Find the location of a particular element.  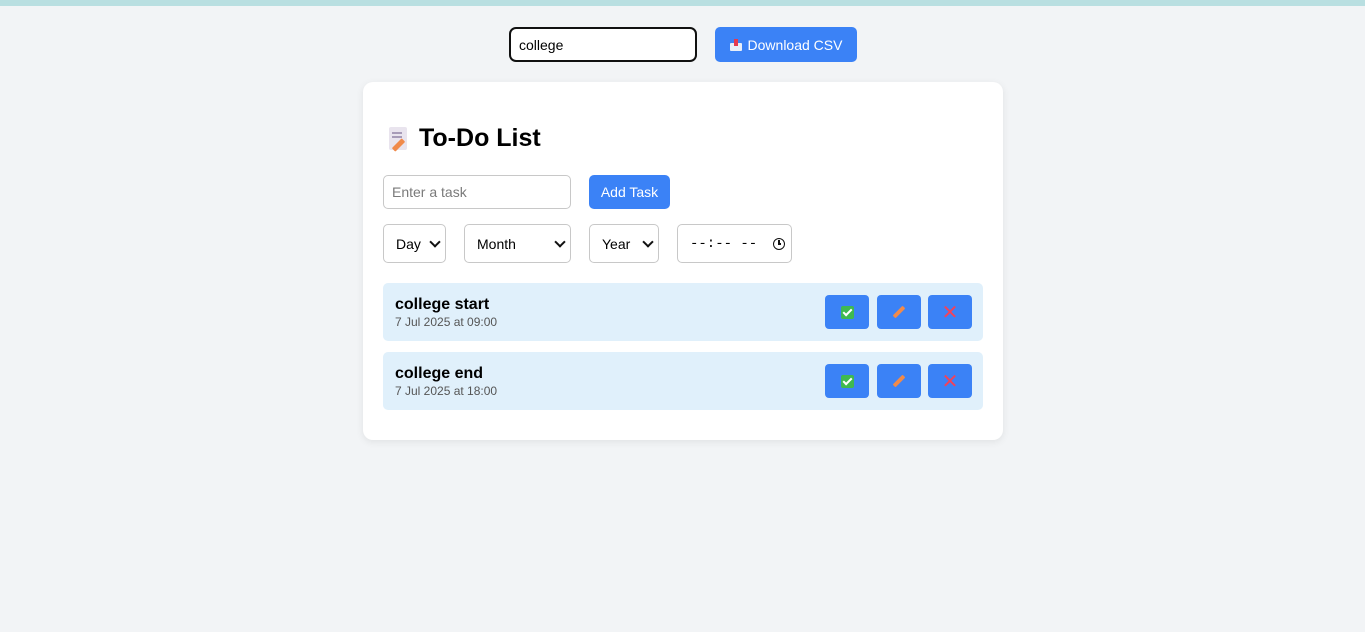

time-input: --:-- -- is located at coordinates (734, 243).